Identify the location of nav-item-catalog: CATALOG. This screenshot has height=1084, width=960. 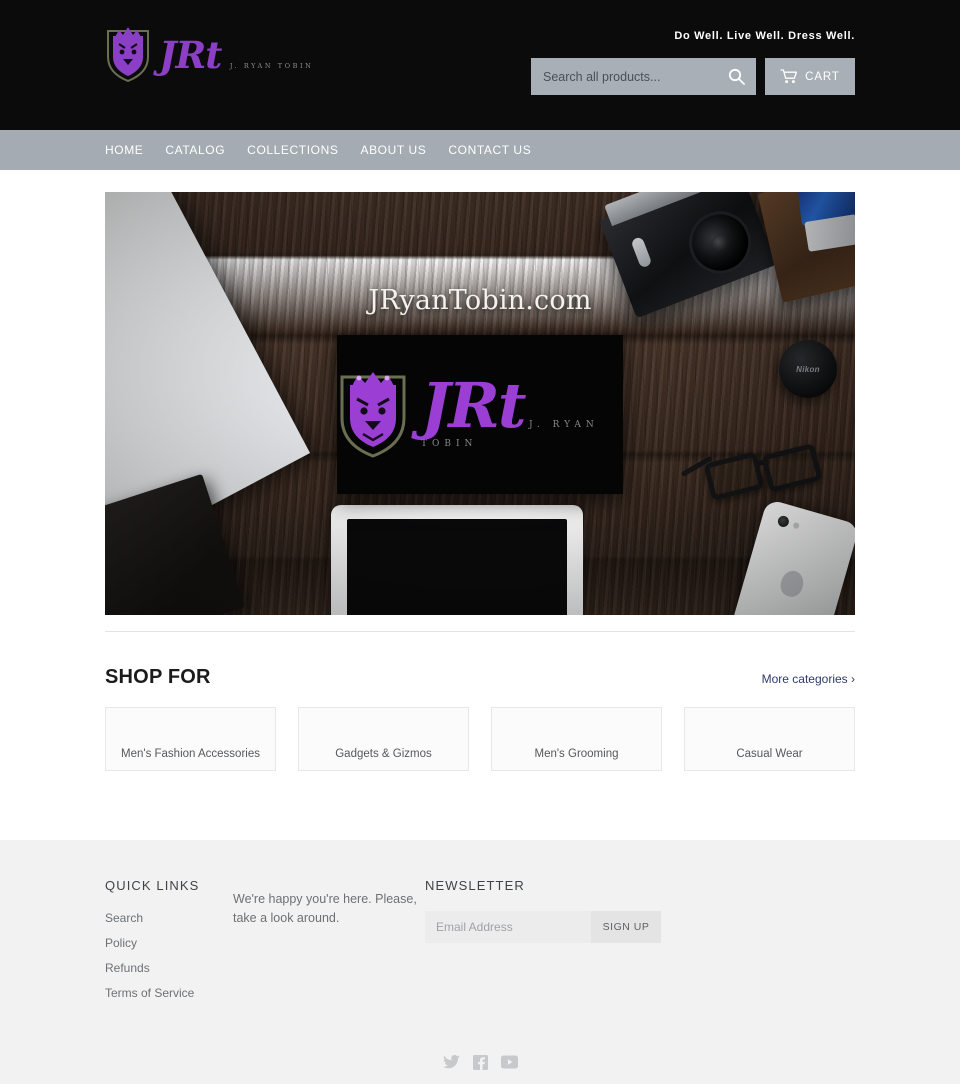
(195, 150).